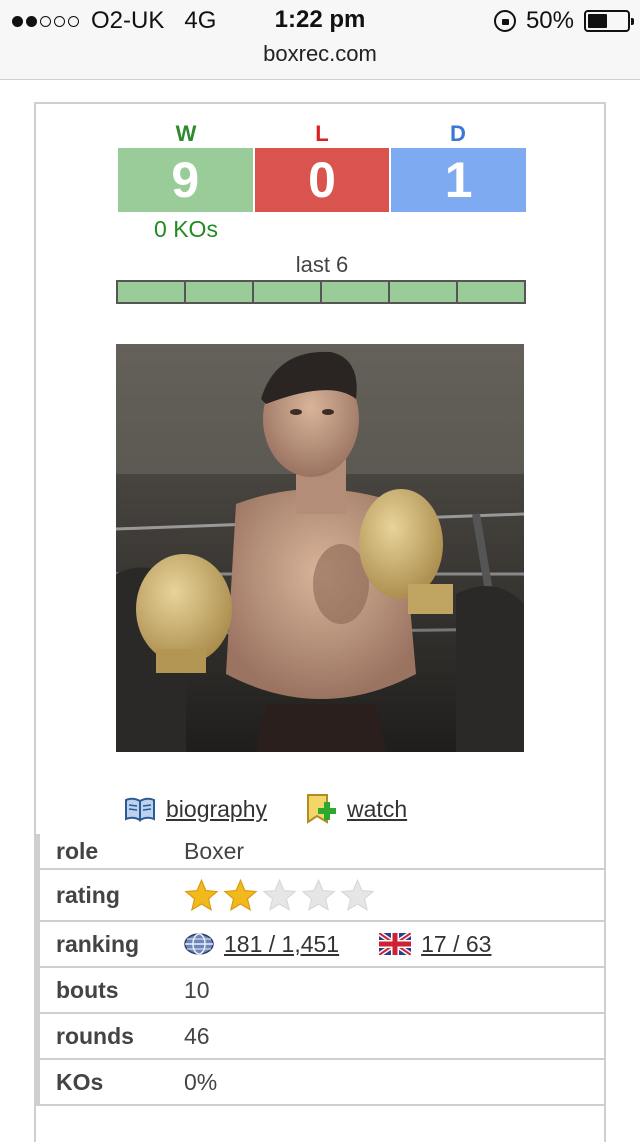 The width and height of the screenshot is (640, 1142). Describe the element at coordinates (98, 943) in the screenshot. I see `ranking-label: ranking` at that location.